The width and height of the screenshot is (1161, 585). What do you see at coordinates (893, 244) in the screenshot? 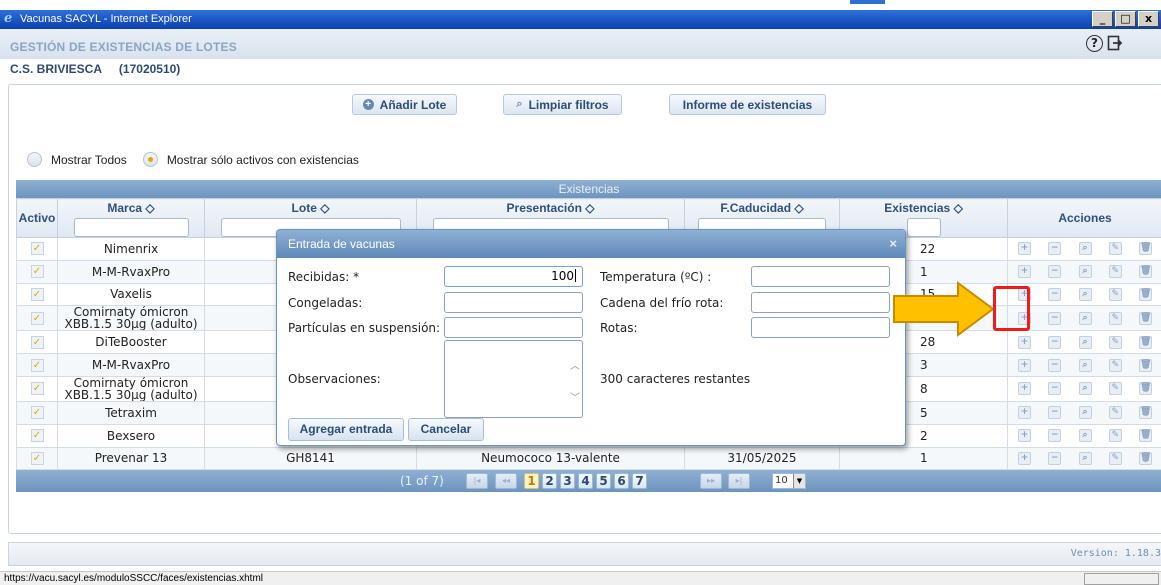
I see `dialog-close-icon: ×` at bounding box center [893, 244].